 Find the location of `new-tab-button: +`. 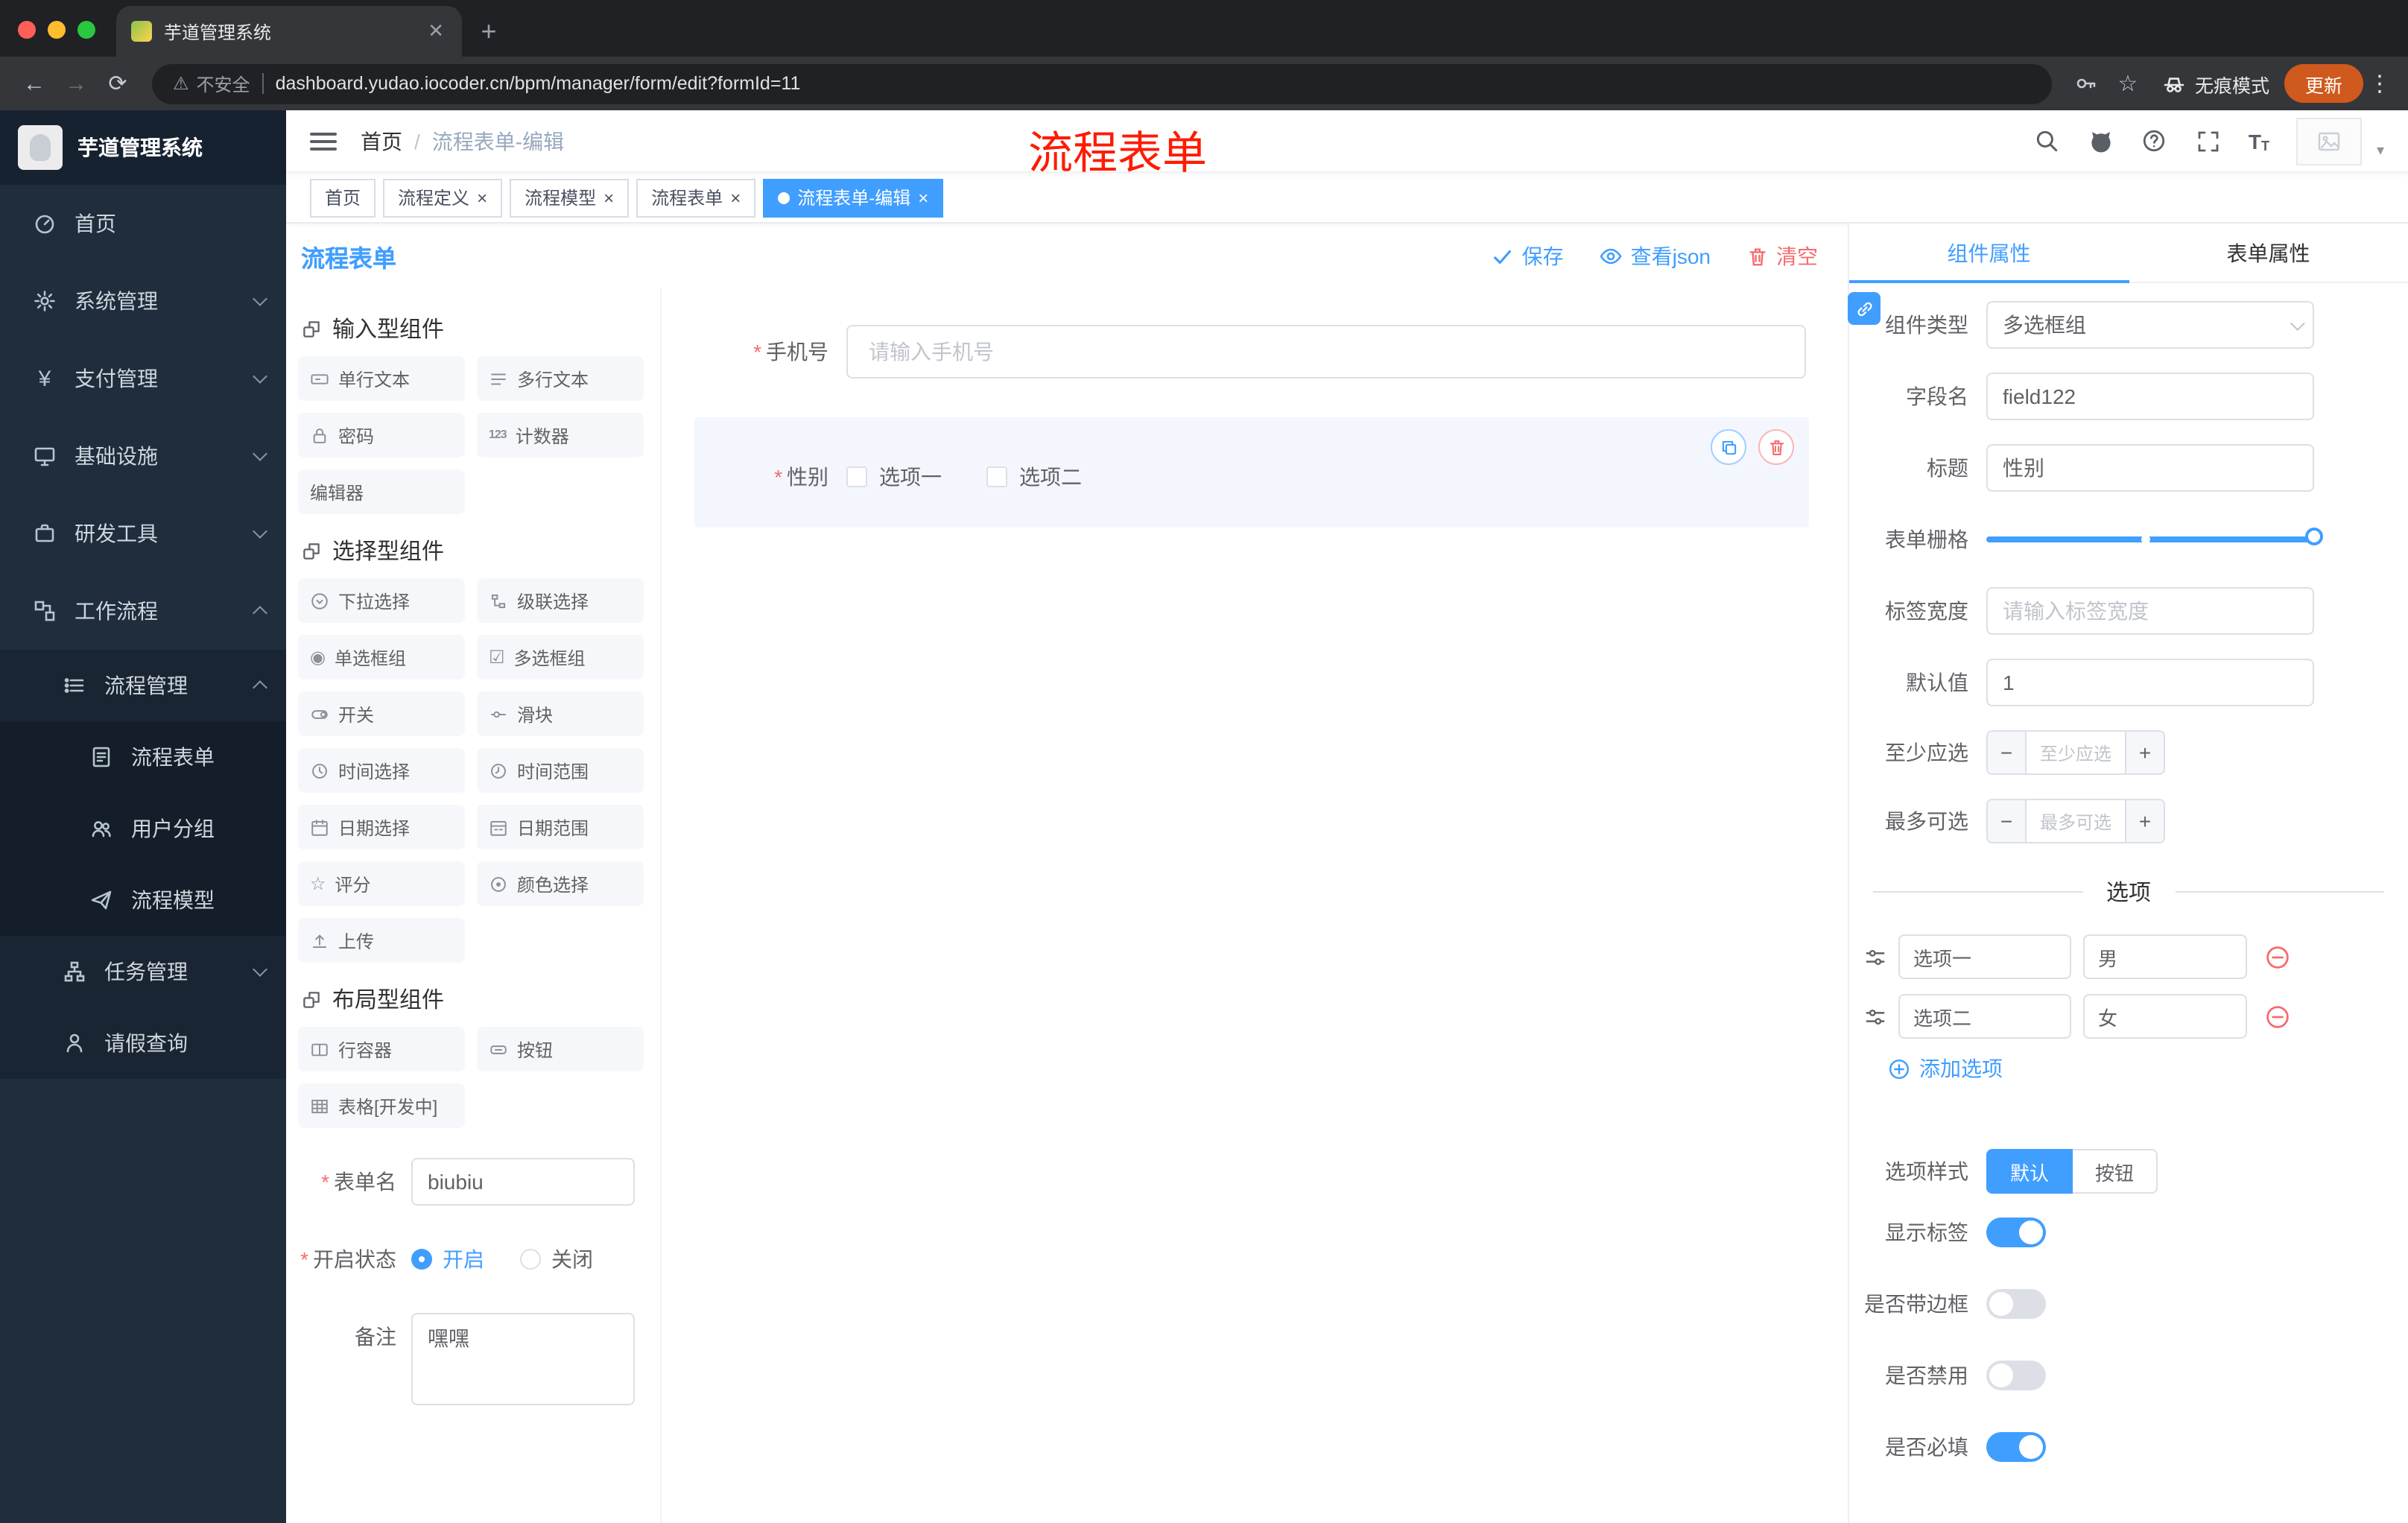

new-tab-button: + is located at coordinates (489, 31).